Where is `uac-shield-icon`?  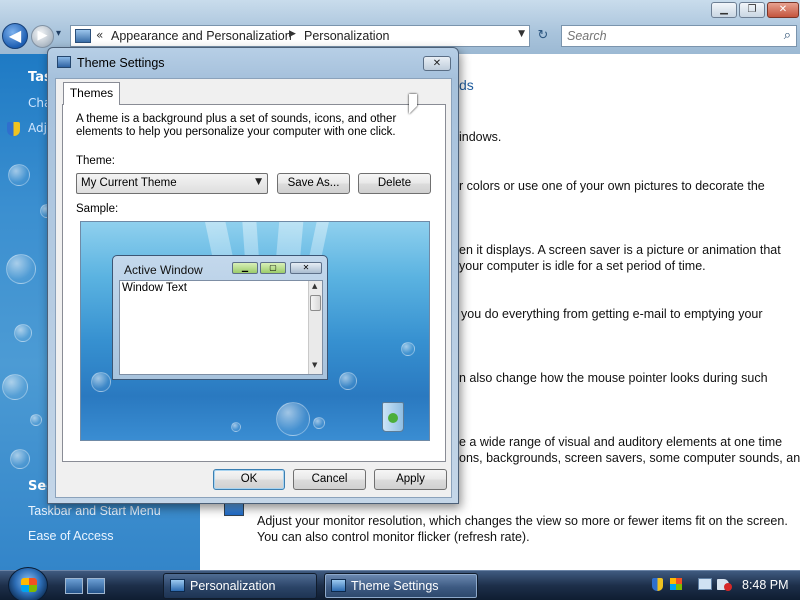
uac-shield-icon is located at coordinates (13, 129).